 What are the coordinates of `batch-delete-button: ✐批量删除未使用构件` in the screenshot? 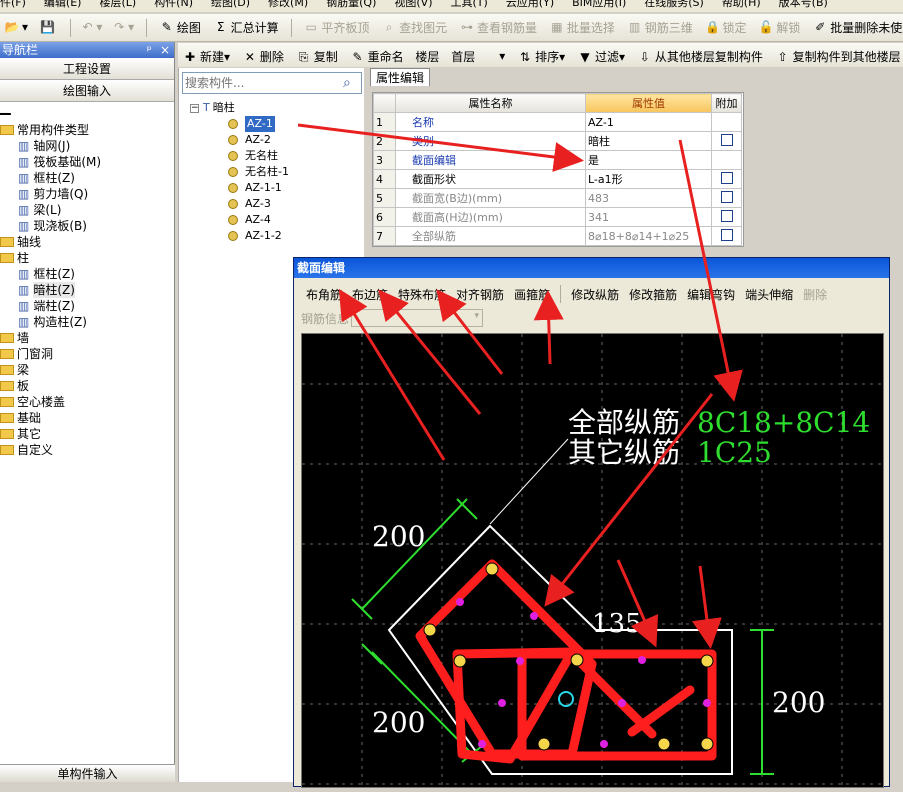 It's located at (855, 27).